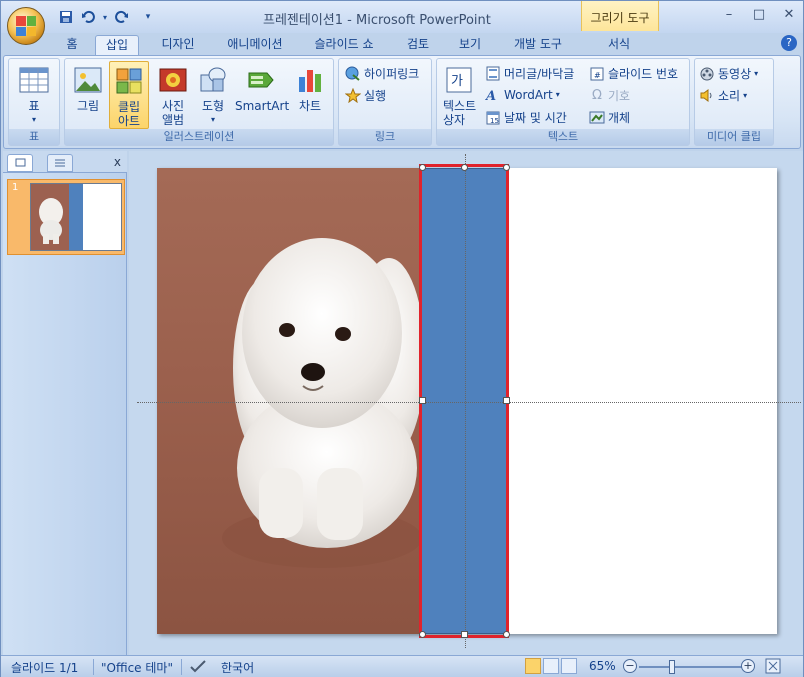  I want to click on quick-access-toolbar: ▾ ▾, so click(105, 17).